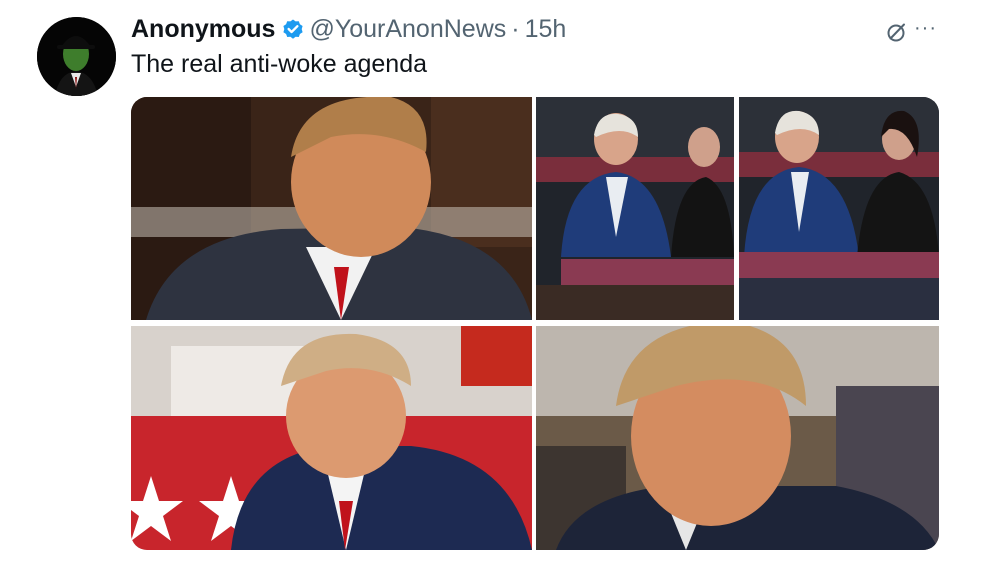  Describe the element at coordinates (76, 56) in the screenshot. I see `author-avatar` at that location.